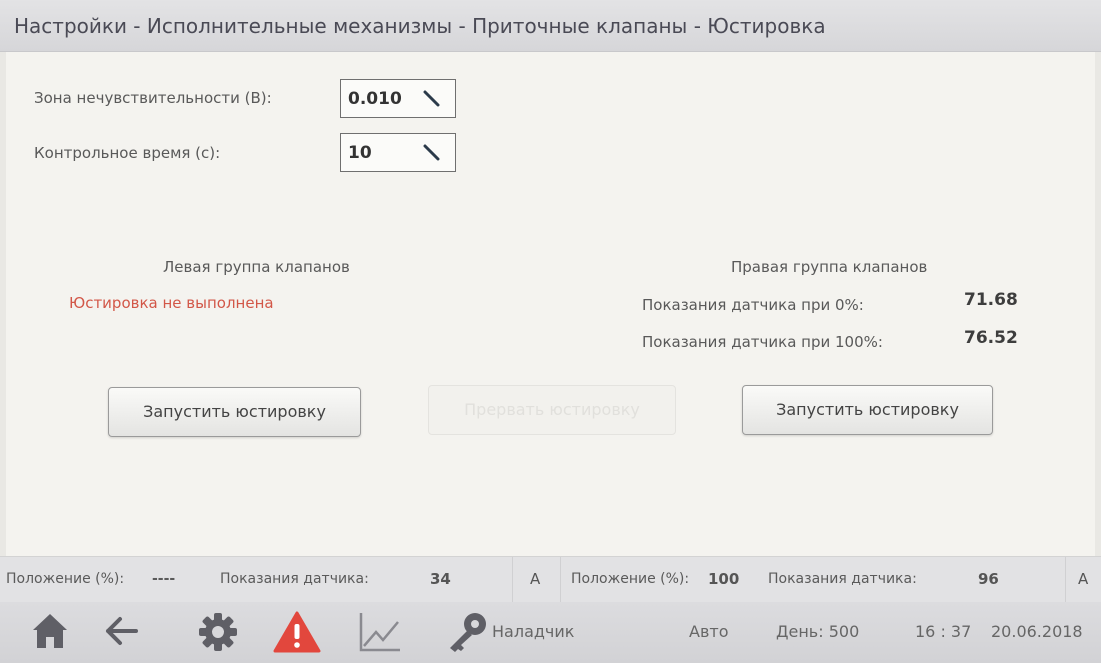 The height and width of the screenshot is (663, 1101). What do you see at coordinates (122, 631) in the screenshot?
I see `back-arrow-icon` at bounding box center [122, 631].